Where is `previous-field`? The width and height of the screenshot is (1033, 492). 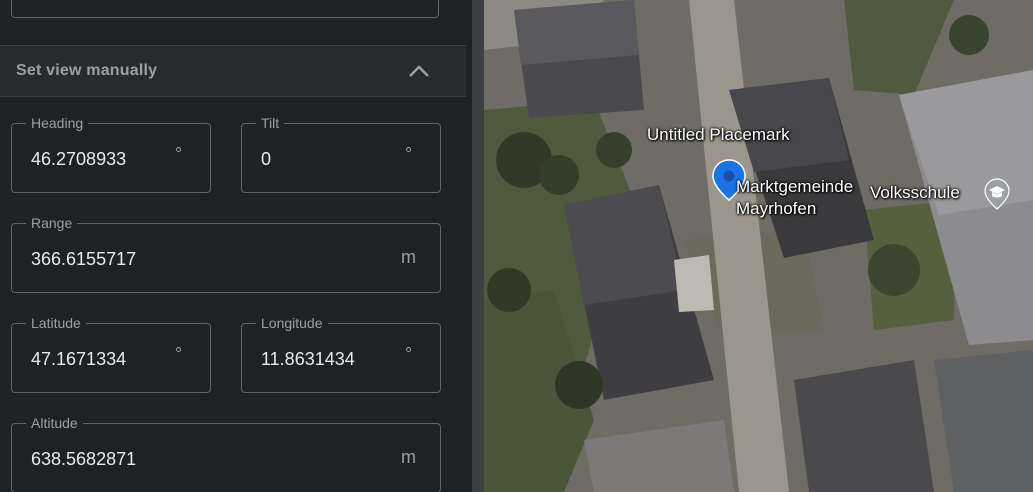
previous-field is located at coordinates (225, 9).